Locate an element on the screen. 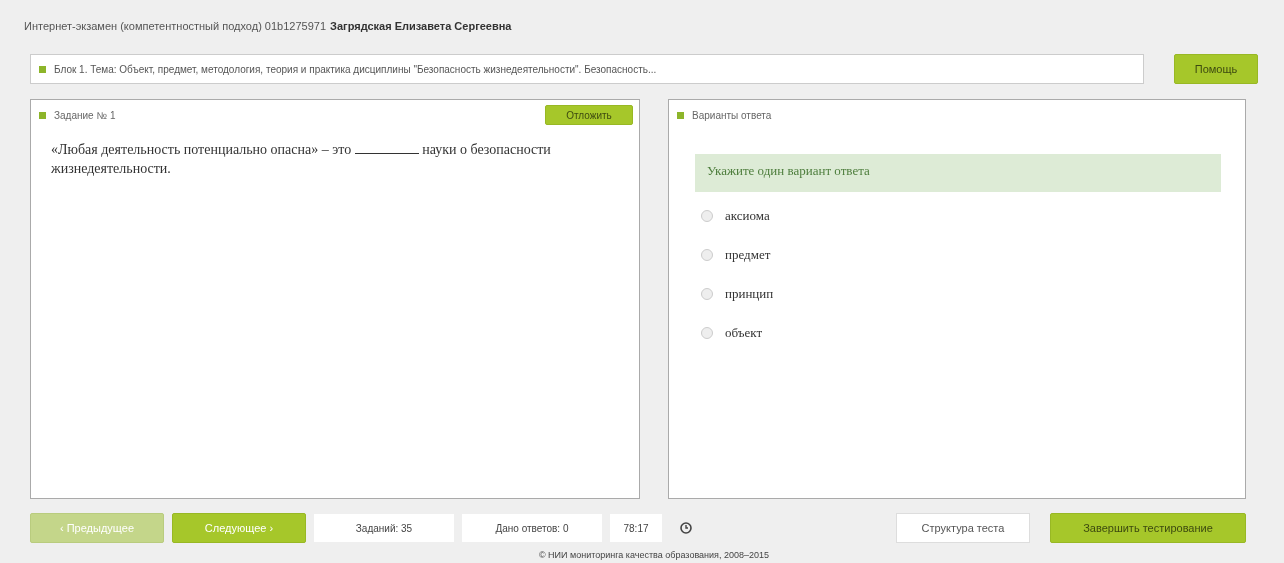 The width and height of the screenshot is (1284, 563). finish-test-button: Завершить тестирование is located at coordinates (1148, 528).